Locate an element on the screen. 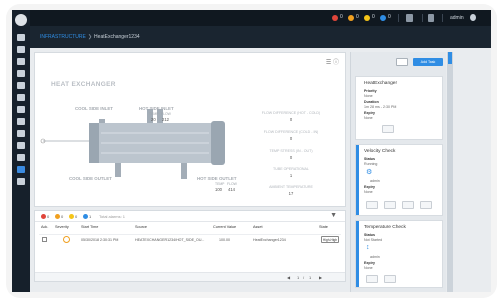  metric-label: TUBE OPERATIONAL is located at coordinates (291, 169).